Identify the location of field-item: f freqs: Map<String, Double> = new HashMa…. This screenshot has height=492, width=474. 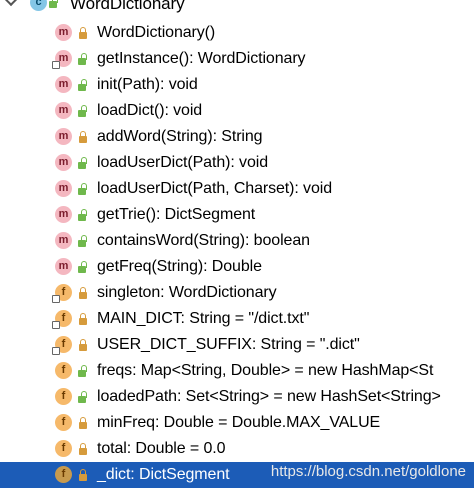
(237, 371).